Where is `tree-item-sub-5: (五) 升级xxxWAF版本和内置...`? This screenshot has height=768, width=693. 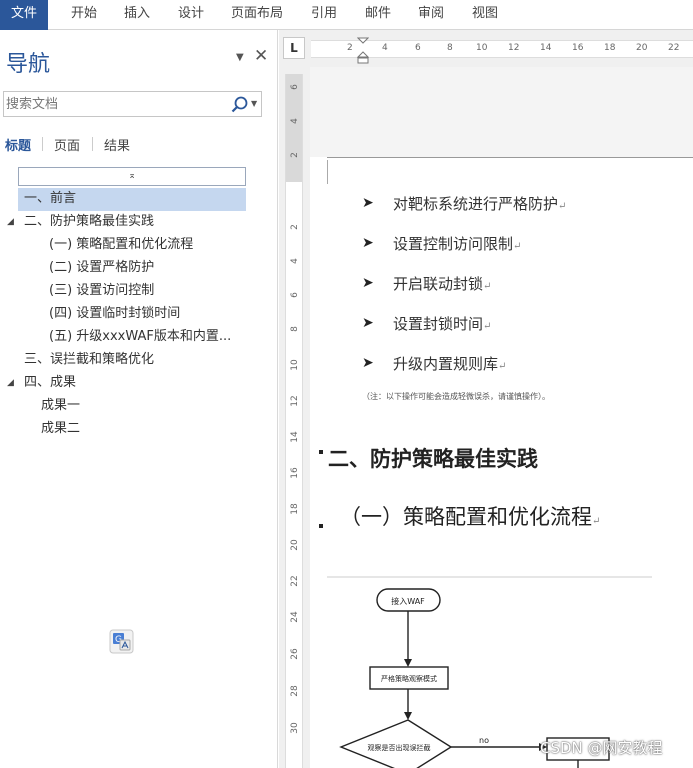
tree-item-sub-5: (五) 升级xxxWAF版本和内置... is located at coordinates (139, 337).